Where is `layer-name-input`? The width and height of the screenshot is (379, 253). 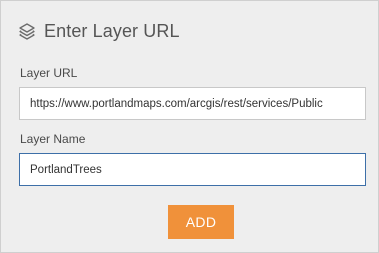 layer-name-input is located at coordinates (192, 169).